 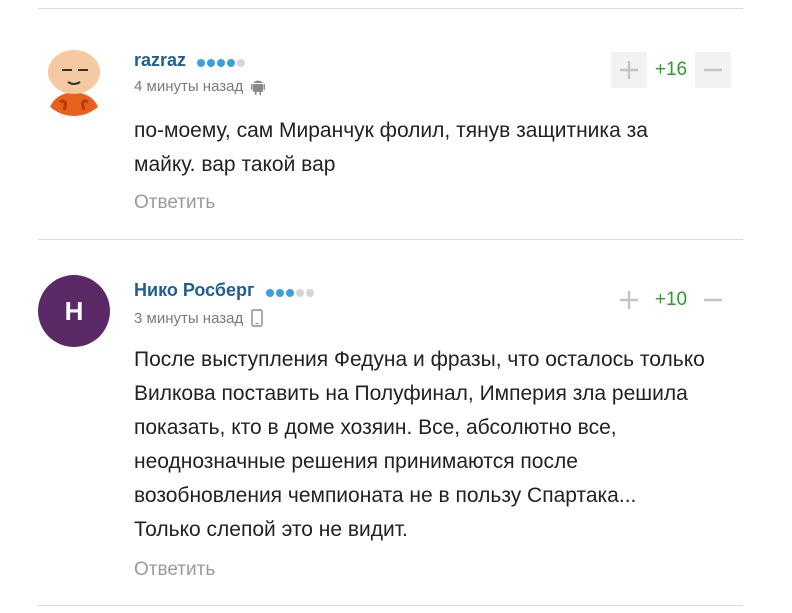 I want to click on author-name: Нико Росберг, so click(x=225, y=291).